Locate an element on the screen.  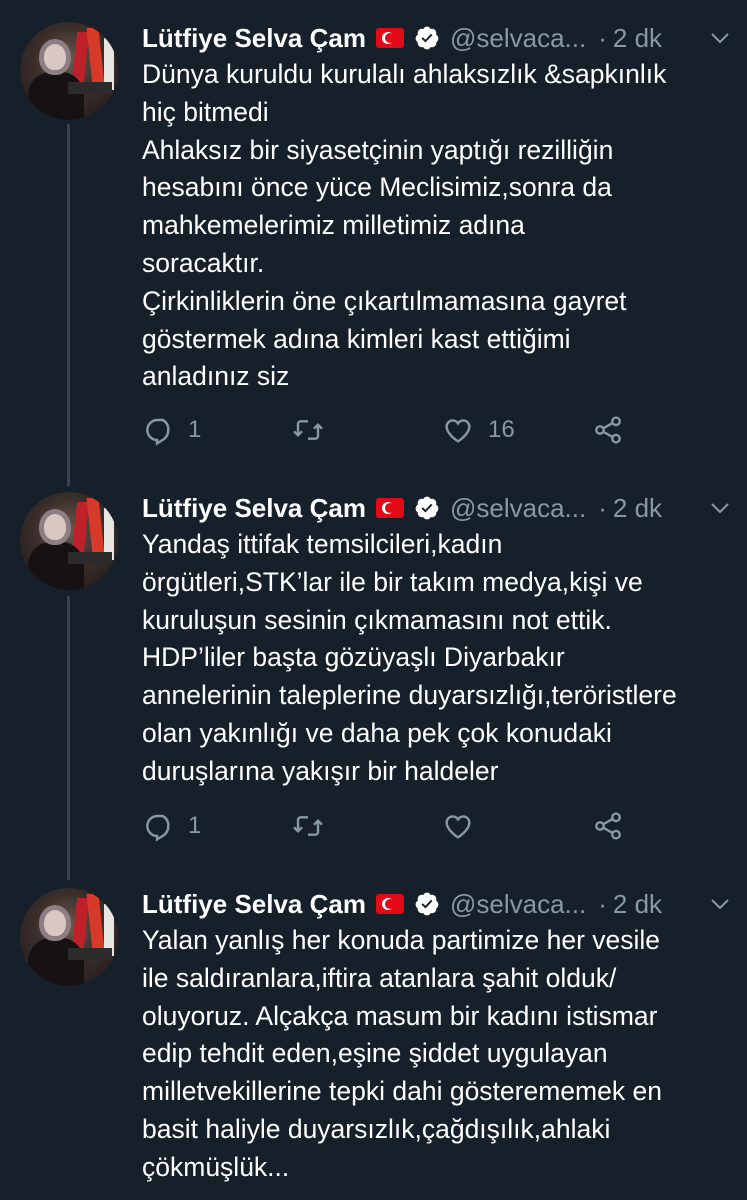
tweet-actions: 1 16 is located at coordinates (392, 430).